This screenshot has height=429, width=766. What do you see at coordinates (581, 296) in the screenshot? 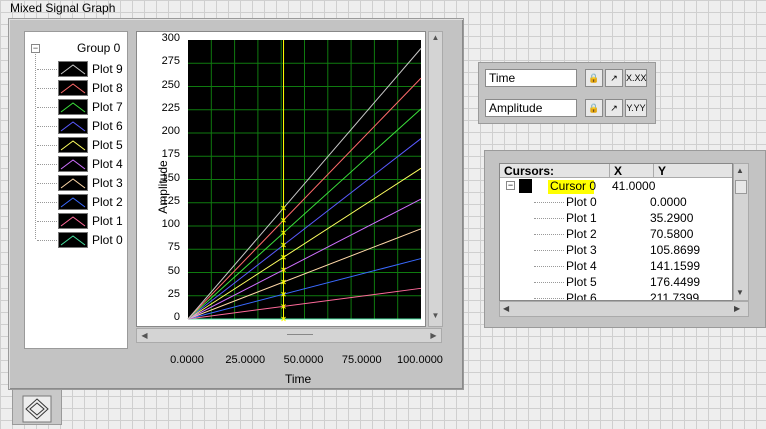
I see `cursor-plot-name: Plot 6` at bounding box center [581, 296].